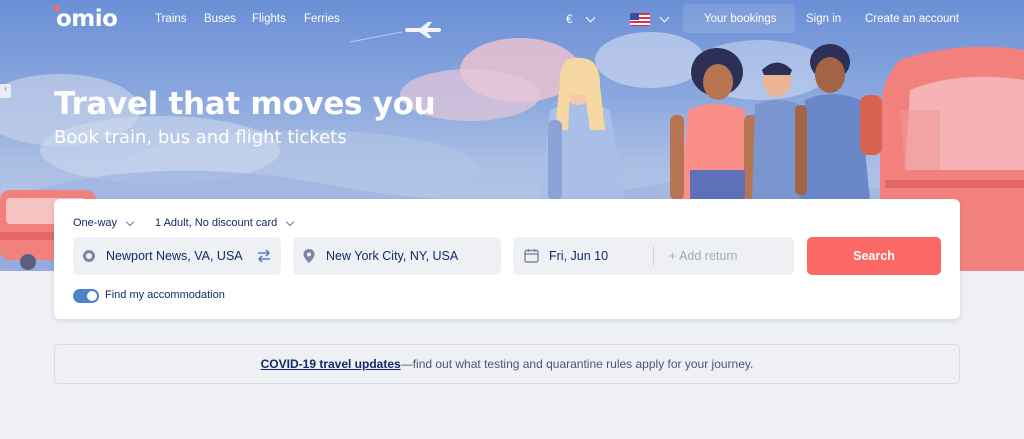 The width and height of the screenshot is (1024, 439). Describe the element at coordinates (174, 256) in the screenshot. I see `origin-value: Newport News, VA, USA` at that location.